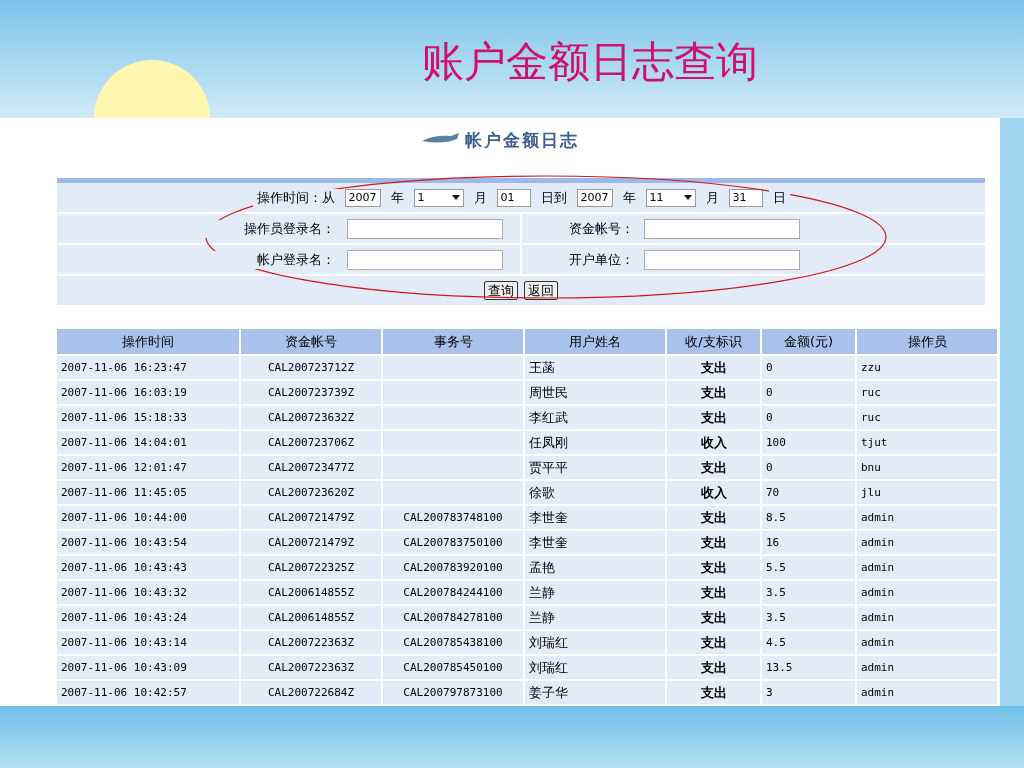  What do you see at coordinates (928, 366) in the screenshot?
I see `table-cell: zzu` at bounding box center [928, 366].